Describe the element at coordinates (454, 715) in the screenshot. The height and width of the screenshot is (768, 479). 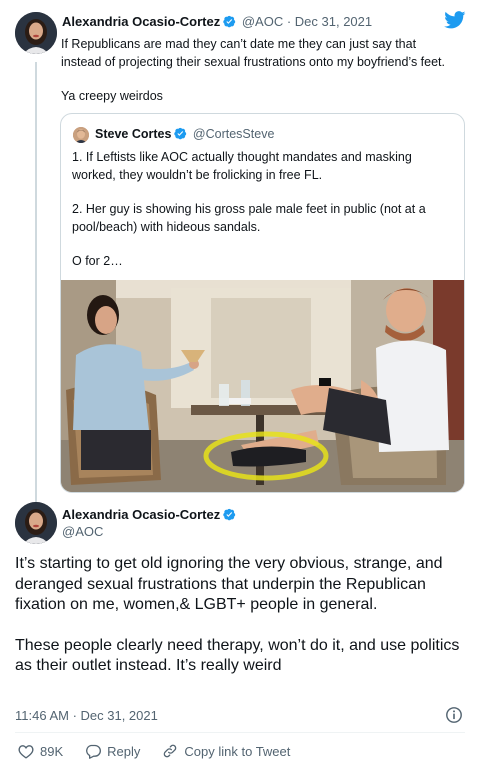
I see `info-icon` at that location.